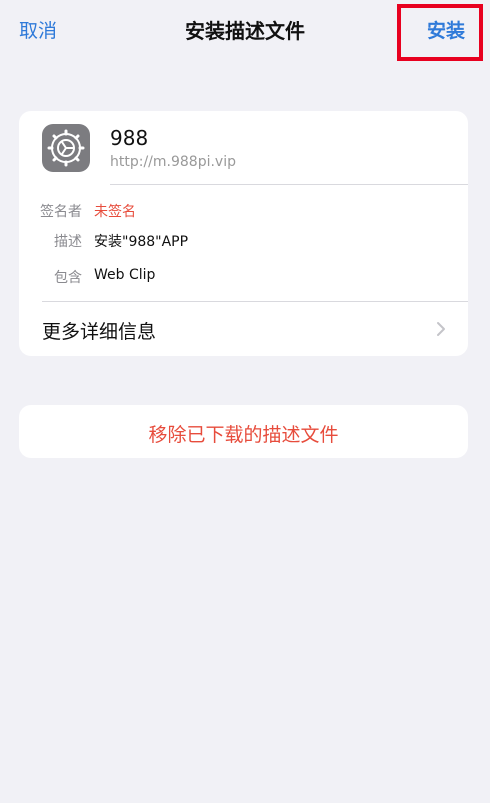 The width and height of the screenshot is (490, 803). What do you see at coordinates (446, 29) in the screenshot?
I see `install-button: 安装` at bounding box center [446, 29].